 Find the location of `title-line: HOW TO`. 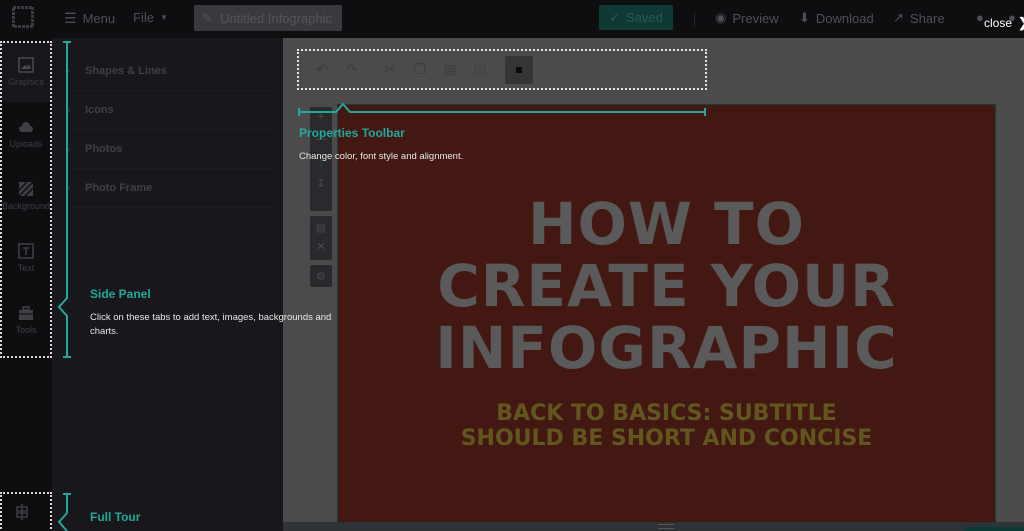

title-line: HOW TO is located at coordinates (666, 224).